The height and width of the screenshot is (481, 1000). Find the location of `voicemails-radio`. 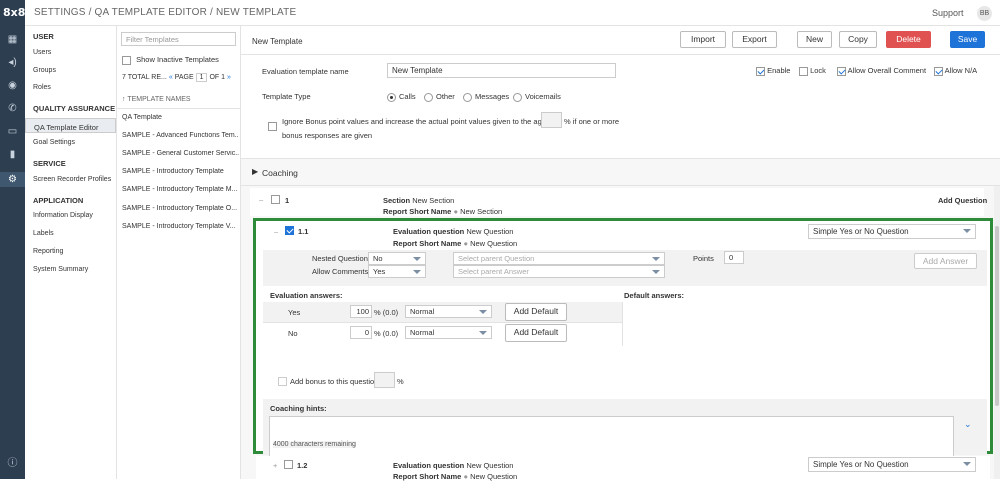

voicemails-radio is located at coordinates (517, 97).